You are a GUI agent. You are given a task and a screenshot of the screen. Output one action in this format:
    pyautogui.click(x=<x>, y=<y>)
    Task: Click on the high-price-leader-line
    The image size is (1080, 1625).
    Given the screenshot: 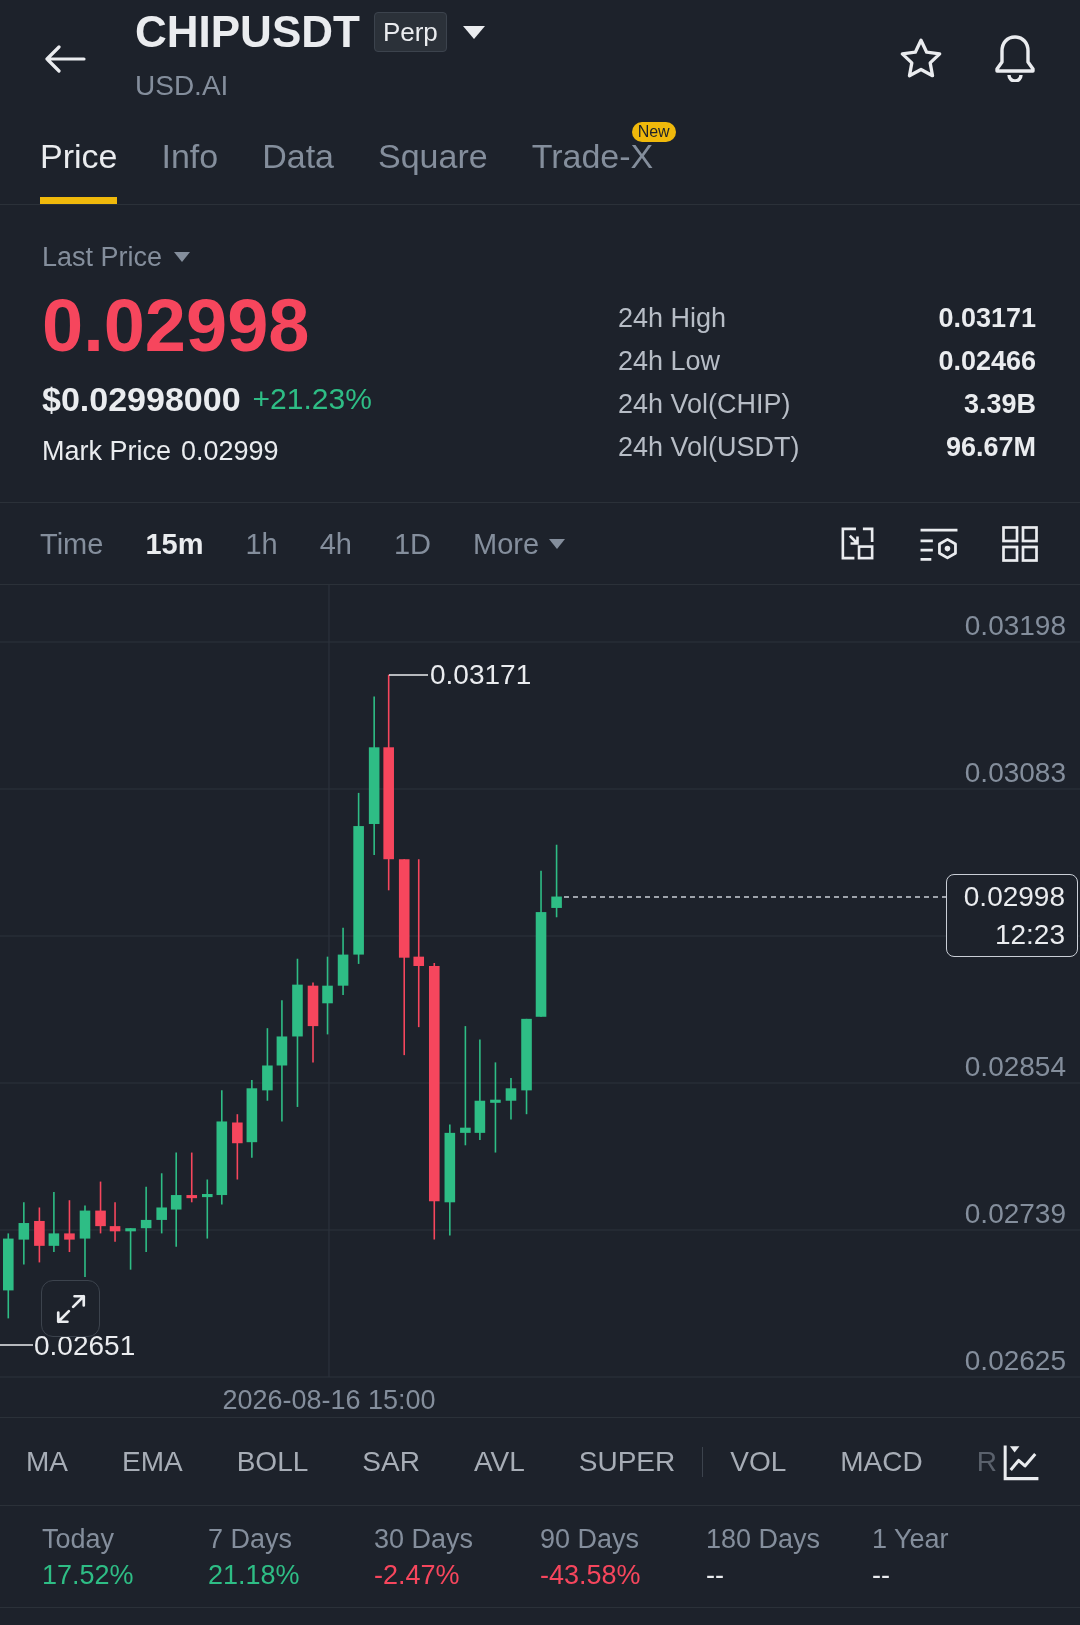 What is the action you would take?
    pyautogui.click(x=408, y=675)
    